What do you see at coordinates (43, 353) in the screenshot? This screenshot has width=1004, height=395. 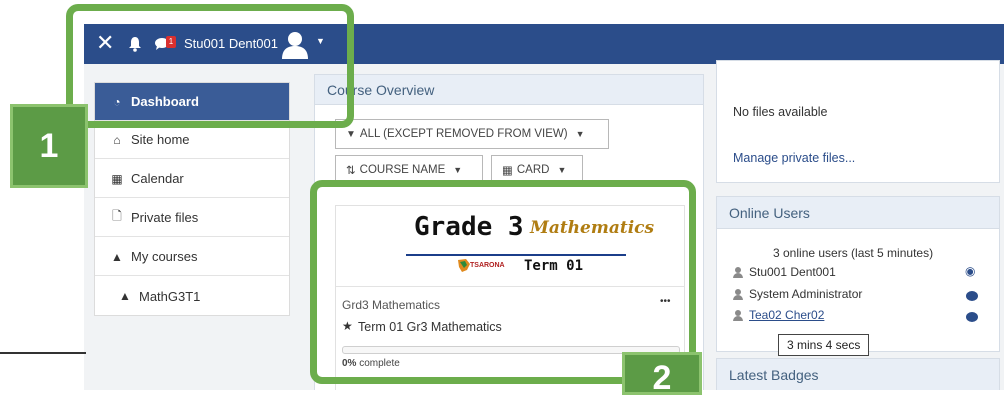 I see `annotation-line` at bounding box center [43, 353].